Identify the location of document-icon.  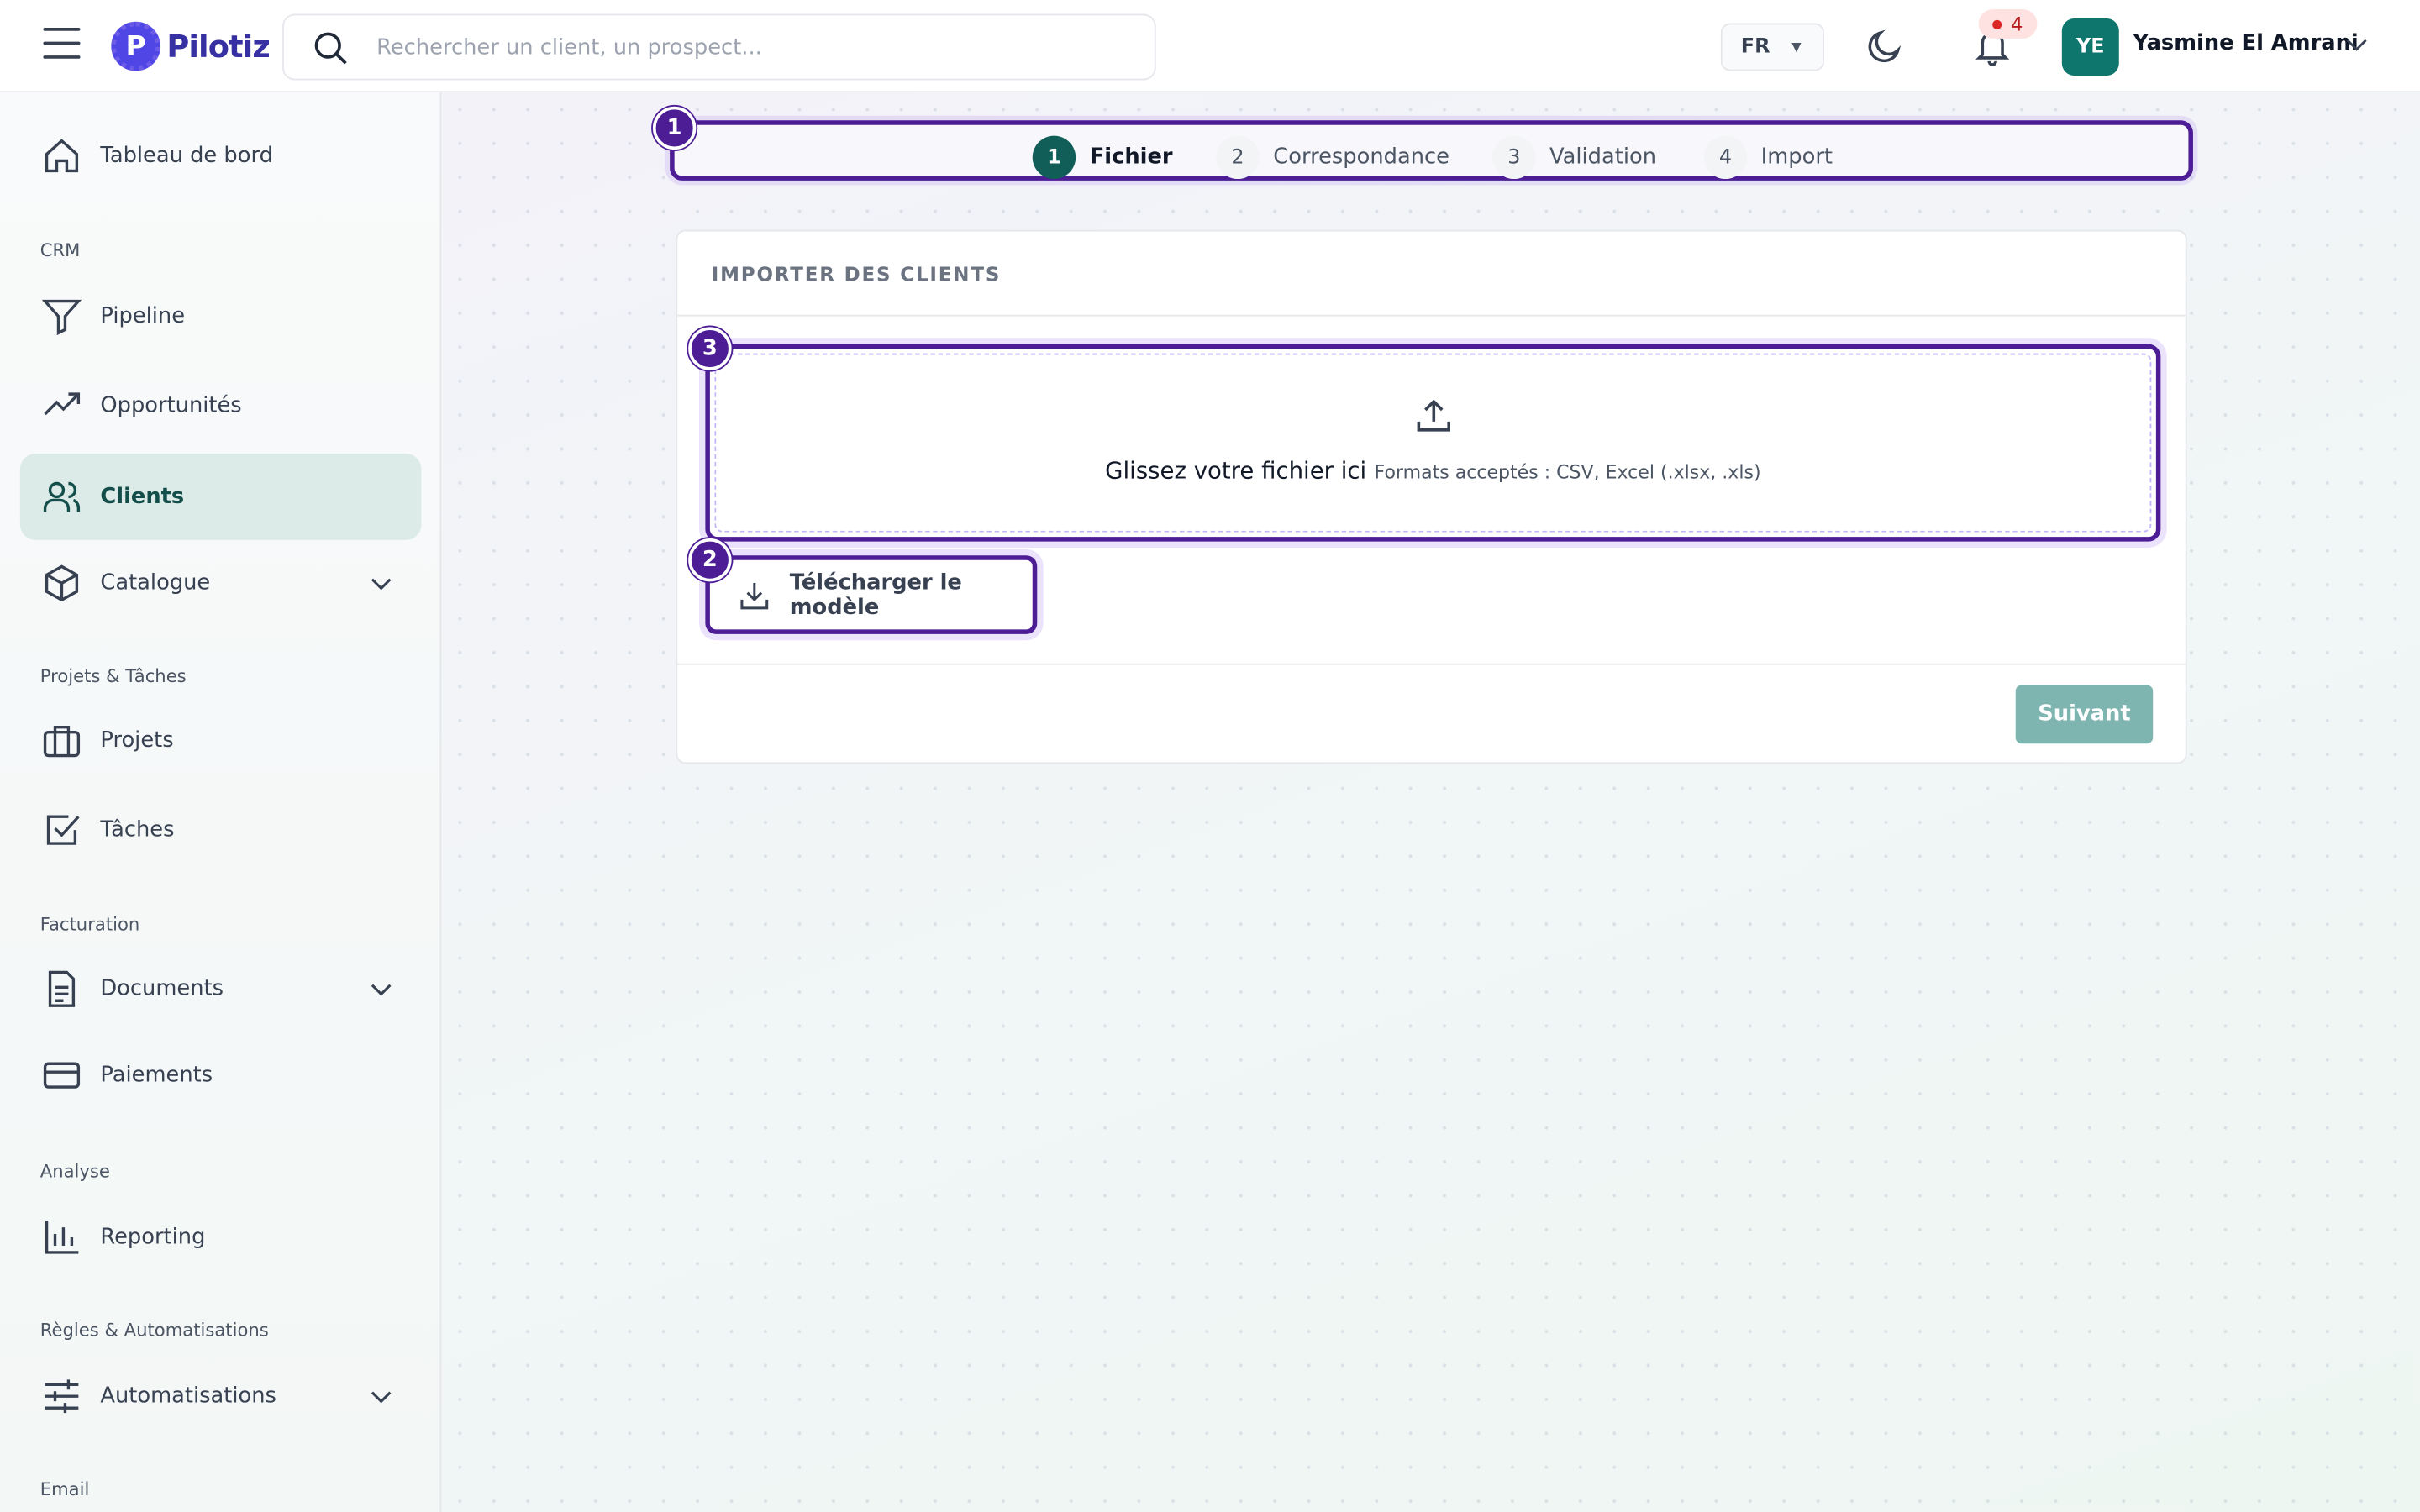
(62, 988).